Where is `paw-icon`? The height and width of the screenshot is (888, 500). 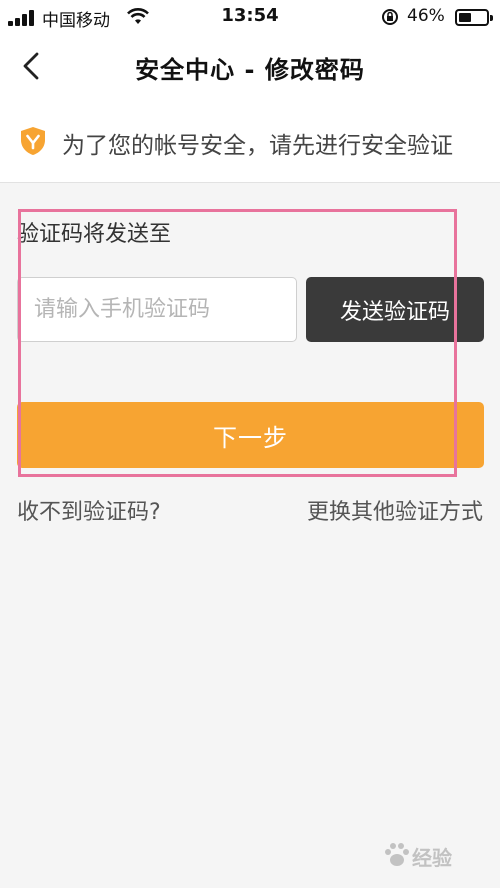
paw-icon is located at coordinates (397, 854).